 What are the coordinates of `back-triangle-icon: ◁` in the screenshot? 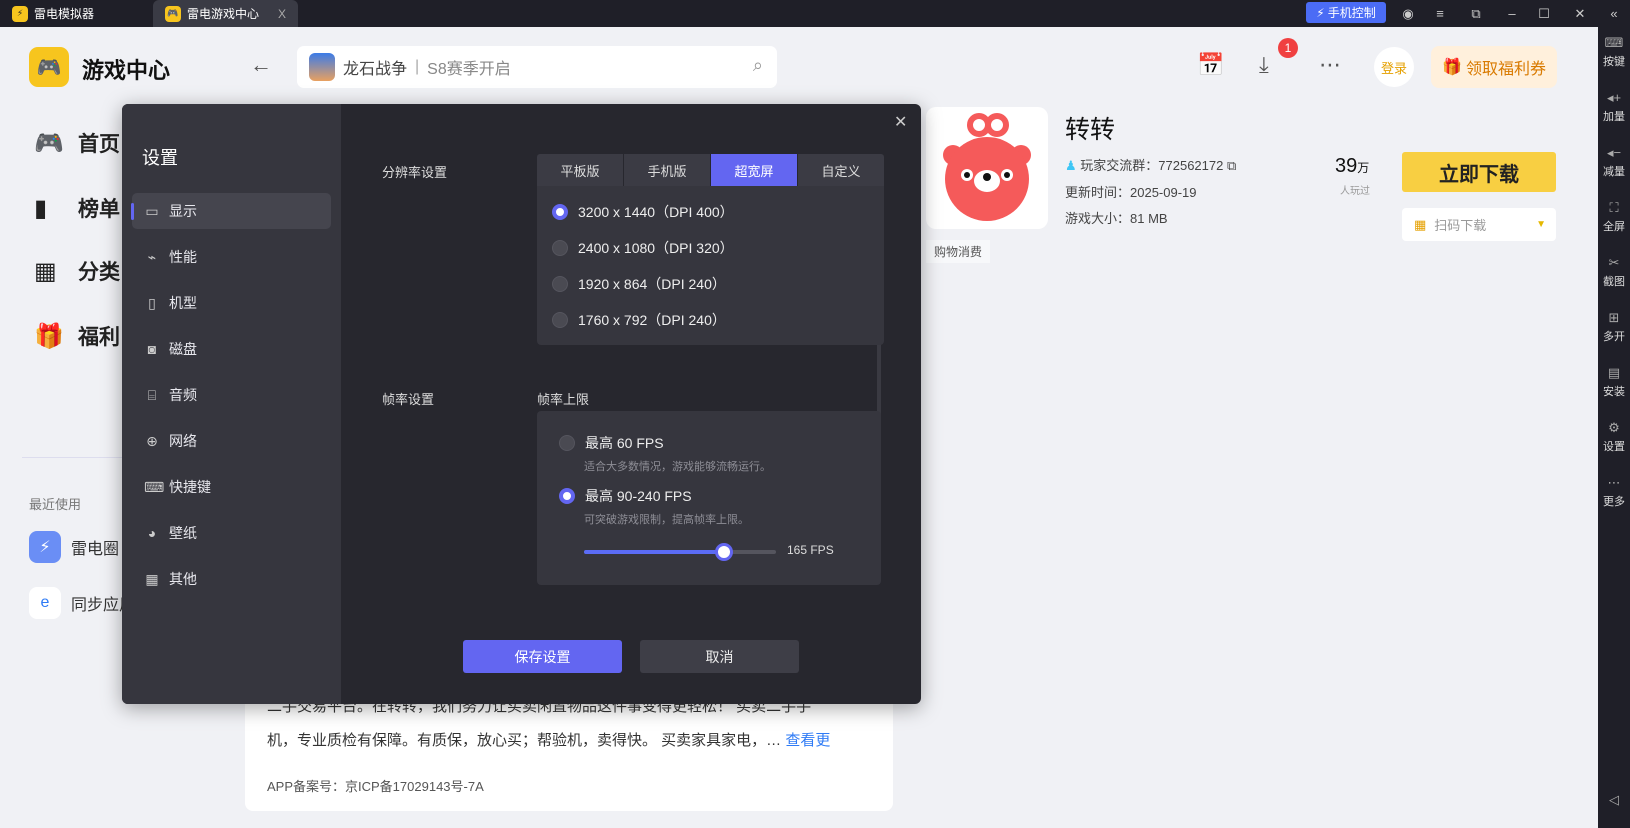 It's located at (1614, 801).